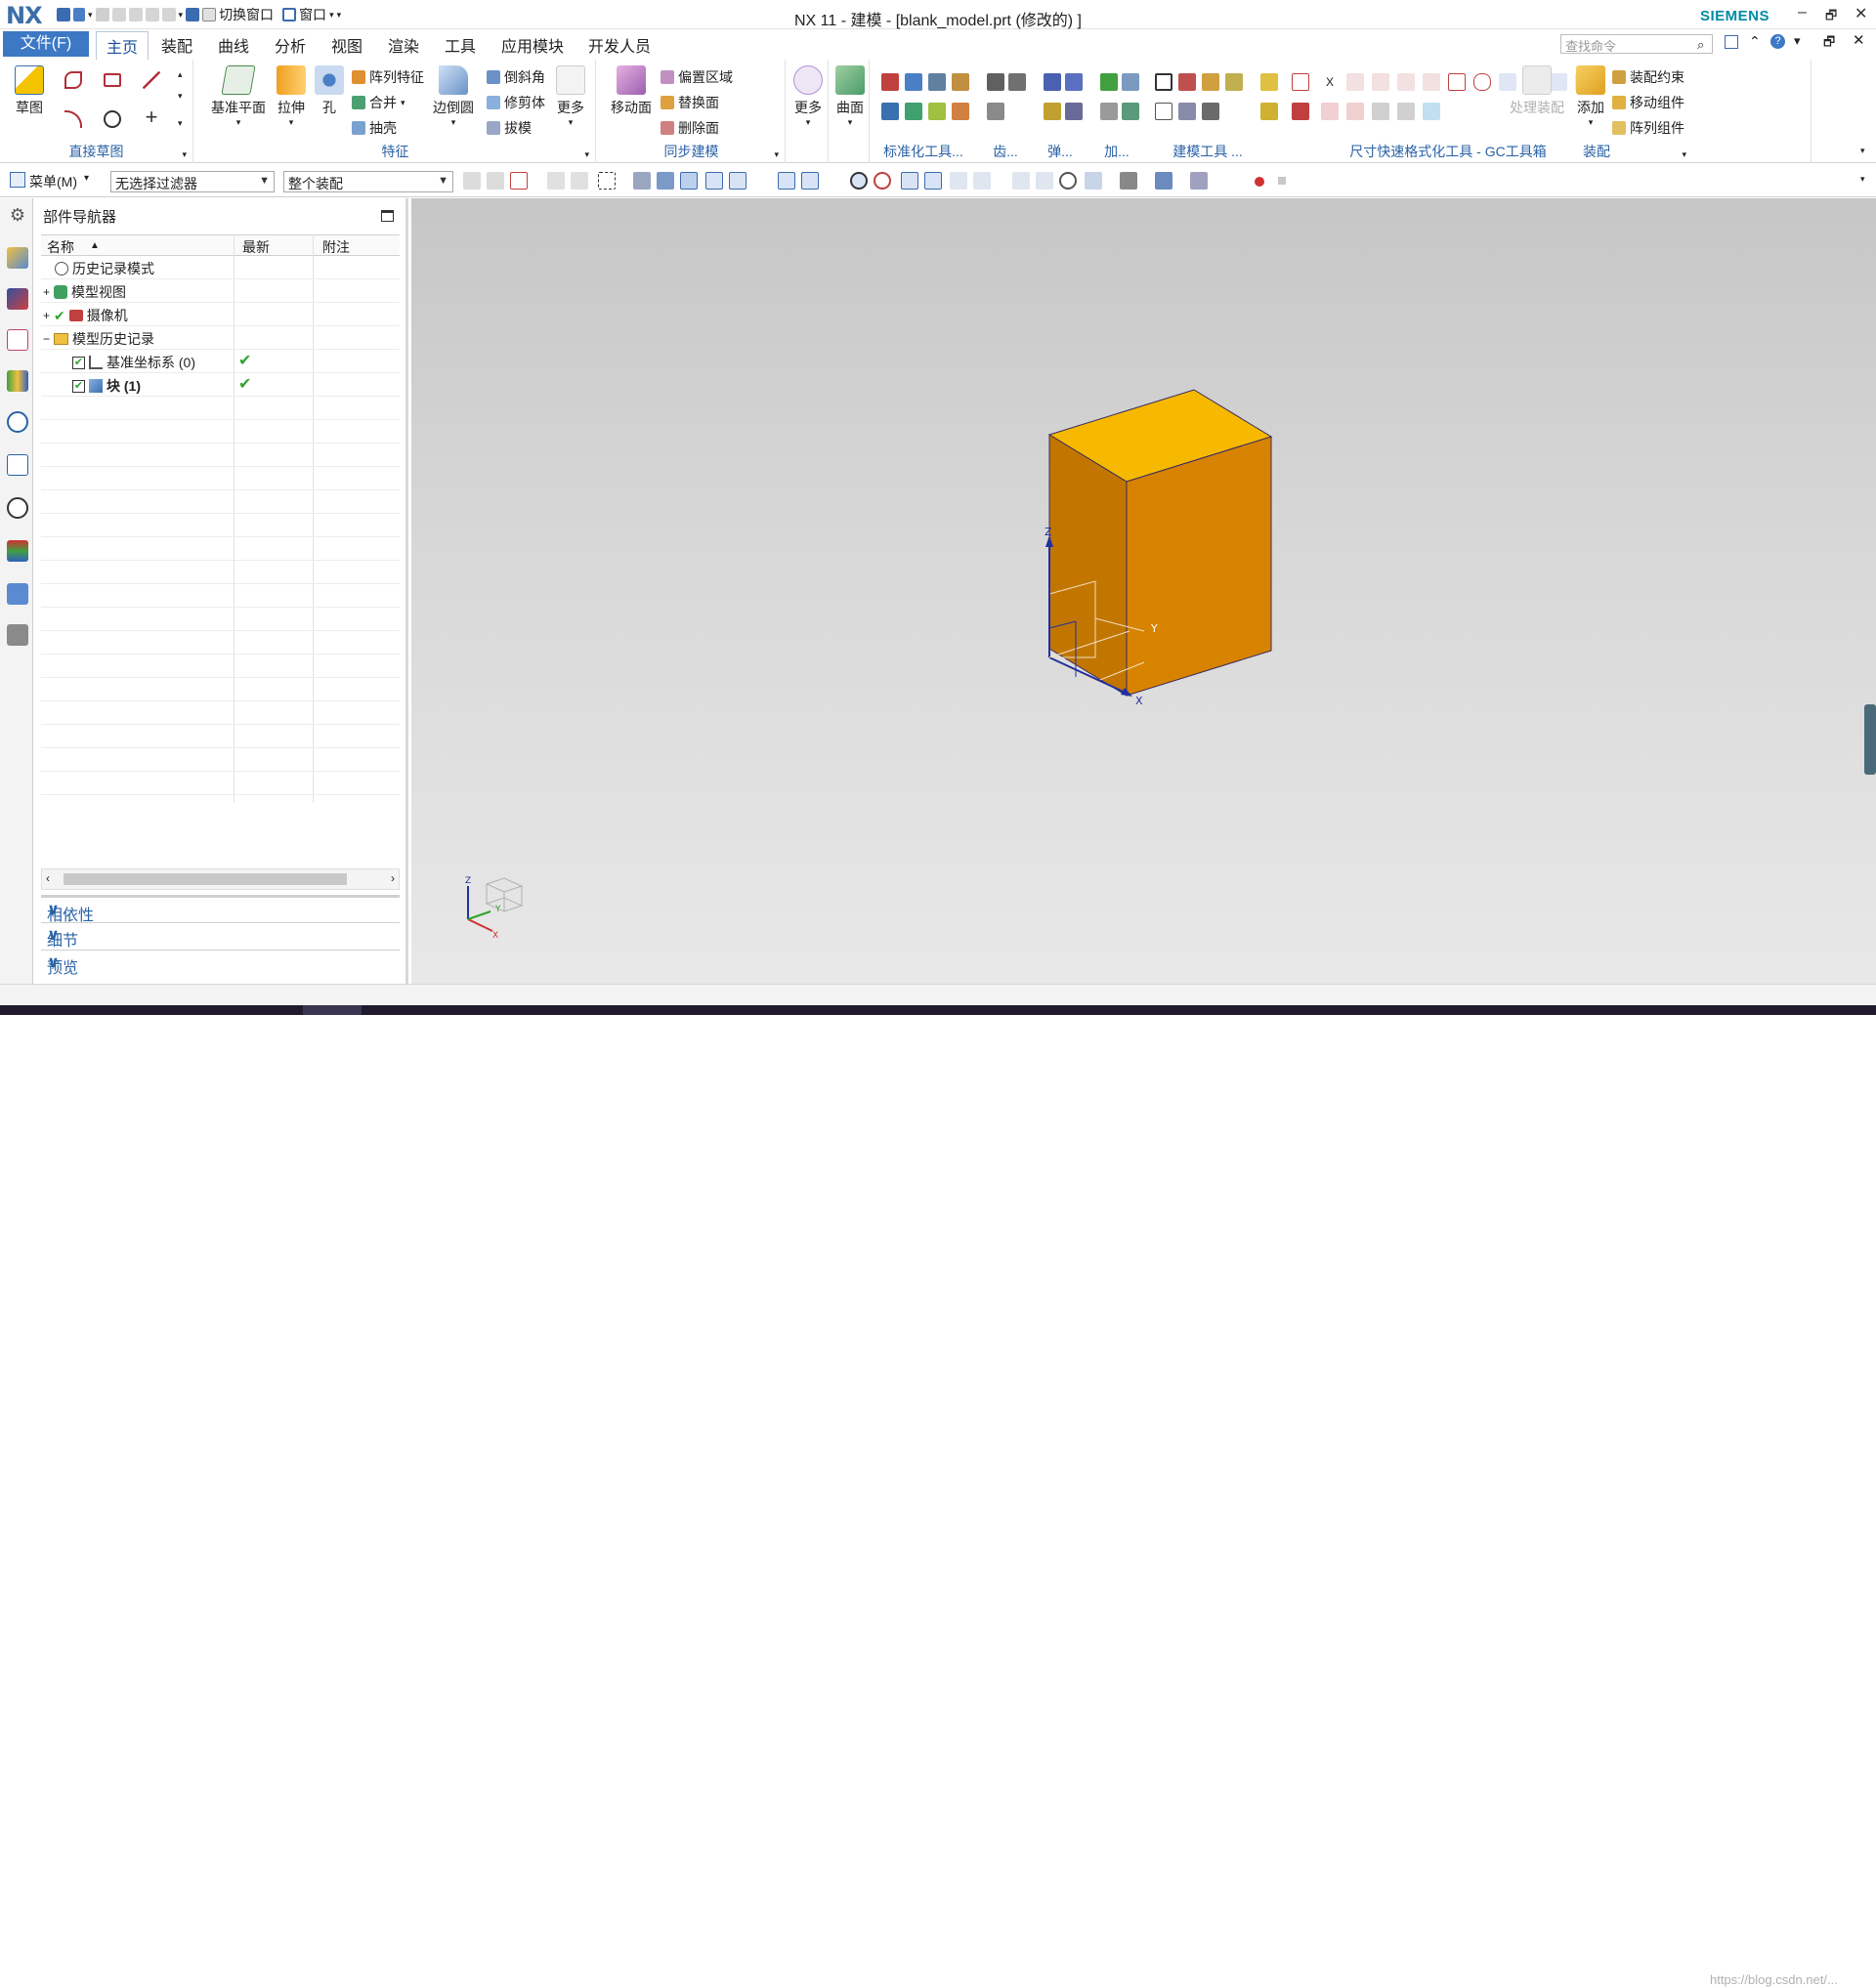  Describe the element at coordinates (336, 247) in the screenshot. I see `column-notes: 附注` at that location.